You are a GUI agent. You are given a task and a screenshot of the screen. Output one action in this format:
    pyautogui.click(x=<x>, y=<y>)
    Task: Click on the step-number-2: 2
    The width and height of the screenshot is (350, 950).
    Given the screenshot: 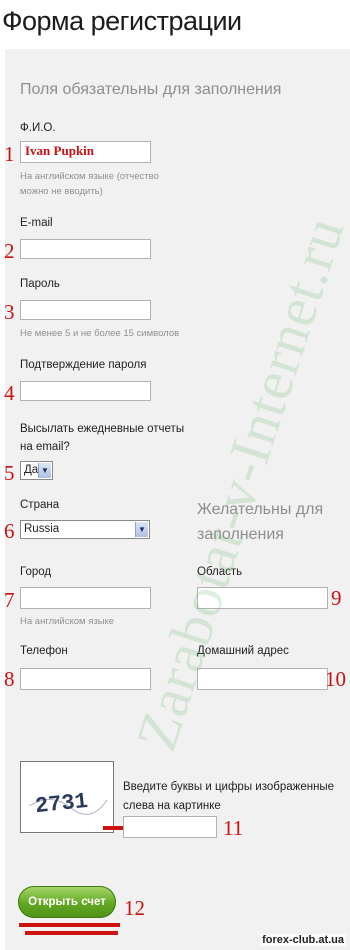 What is the action you would take?
    pyautogui.click(x=9, y=251)
    